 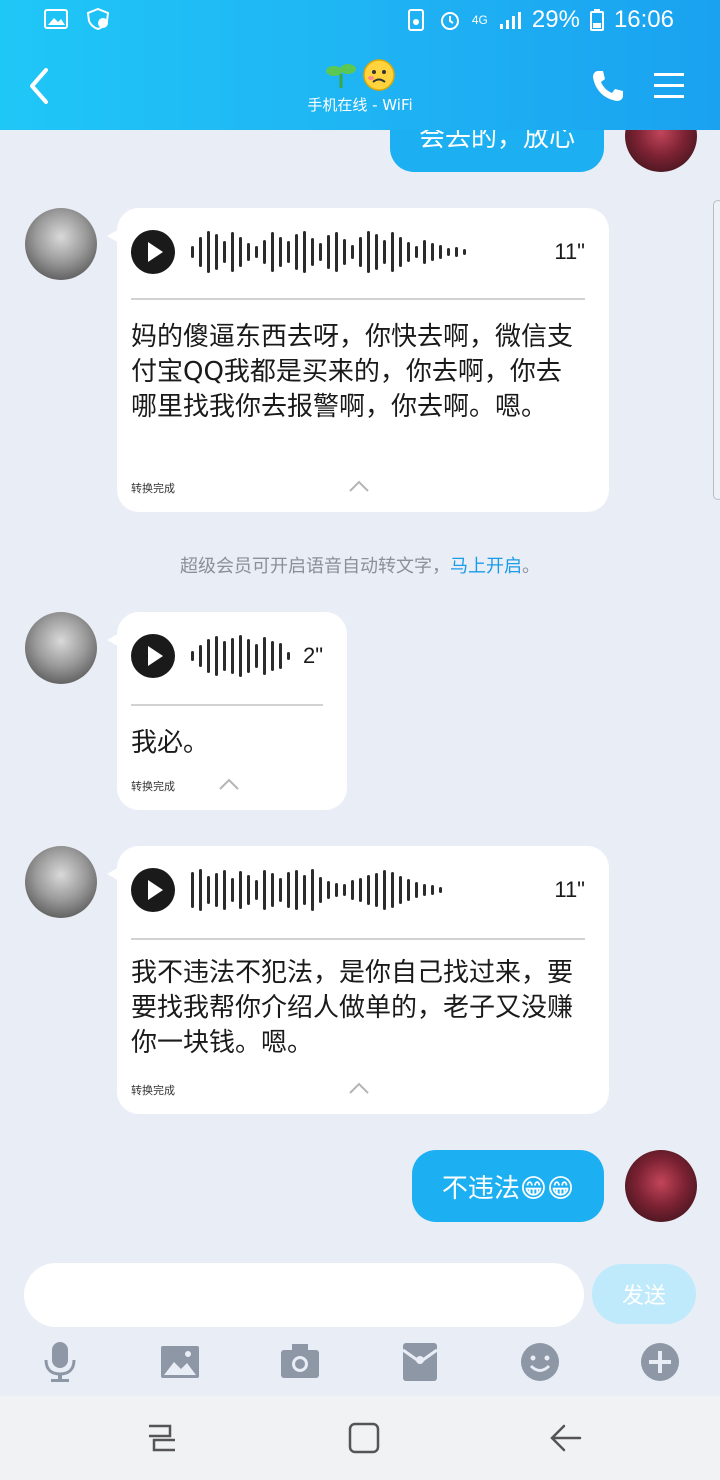 What do you see at coordinates (716, 350) in the screenshot?
I see `scrollbar` at bounding box center [716, 350].